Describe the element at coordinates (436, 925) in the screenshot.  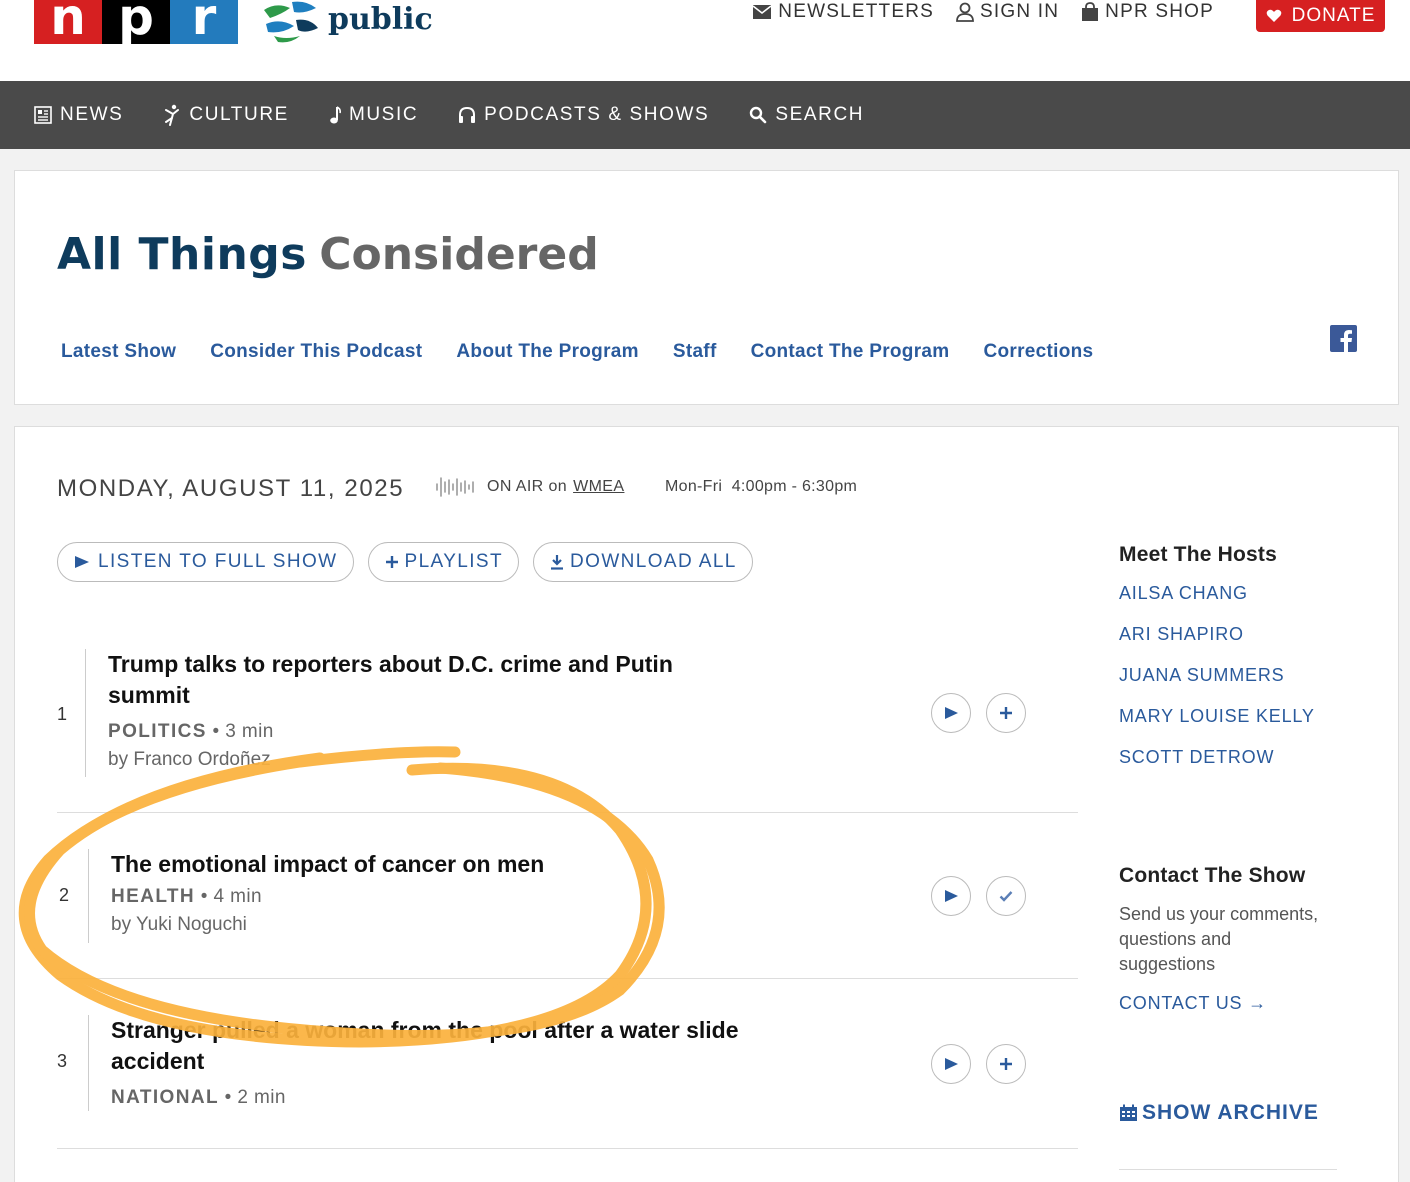
I see `story-byline: by Yuki Noguchi` at that location.